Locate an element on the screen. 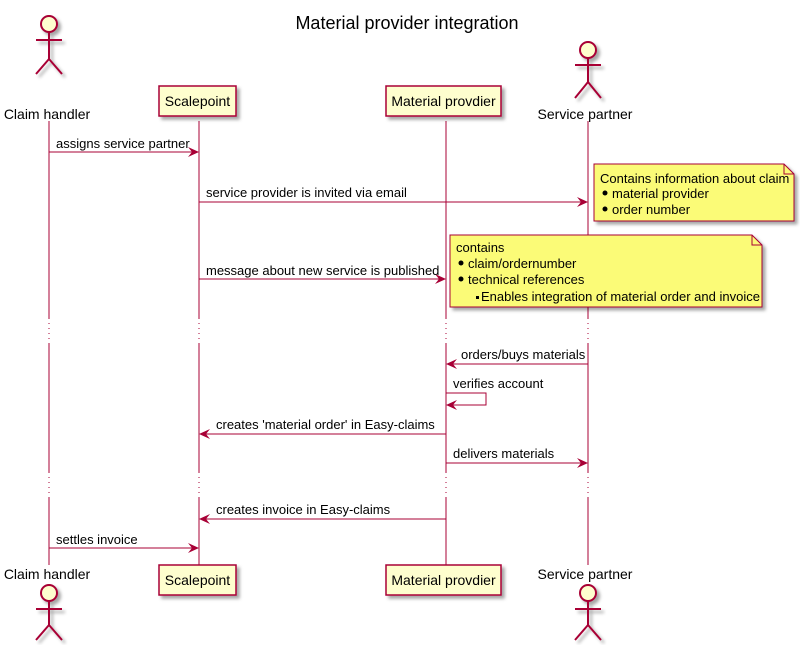  sub-bullet-icon is located at coordinates (477, 297).